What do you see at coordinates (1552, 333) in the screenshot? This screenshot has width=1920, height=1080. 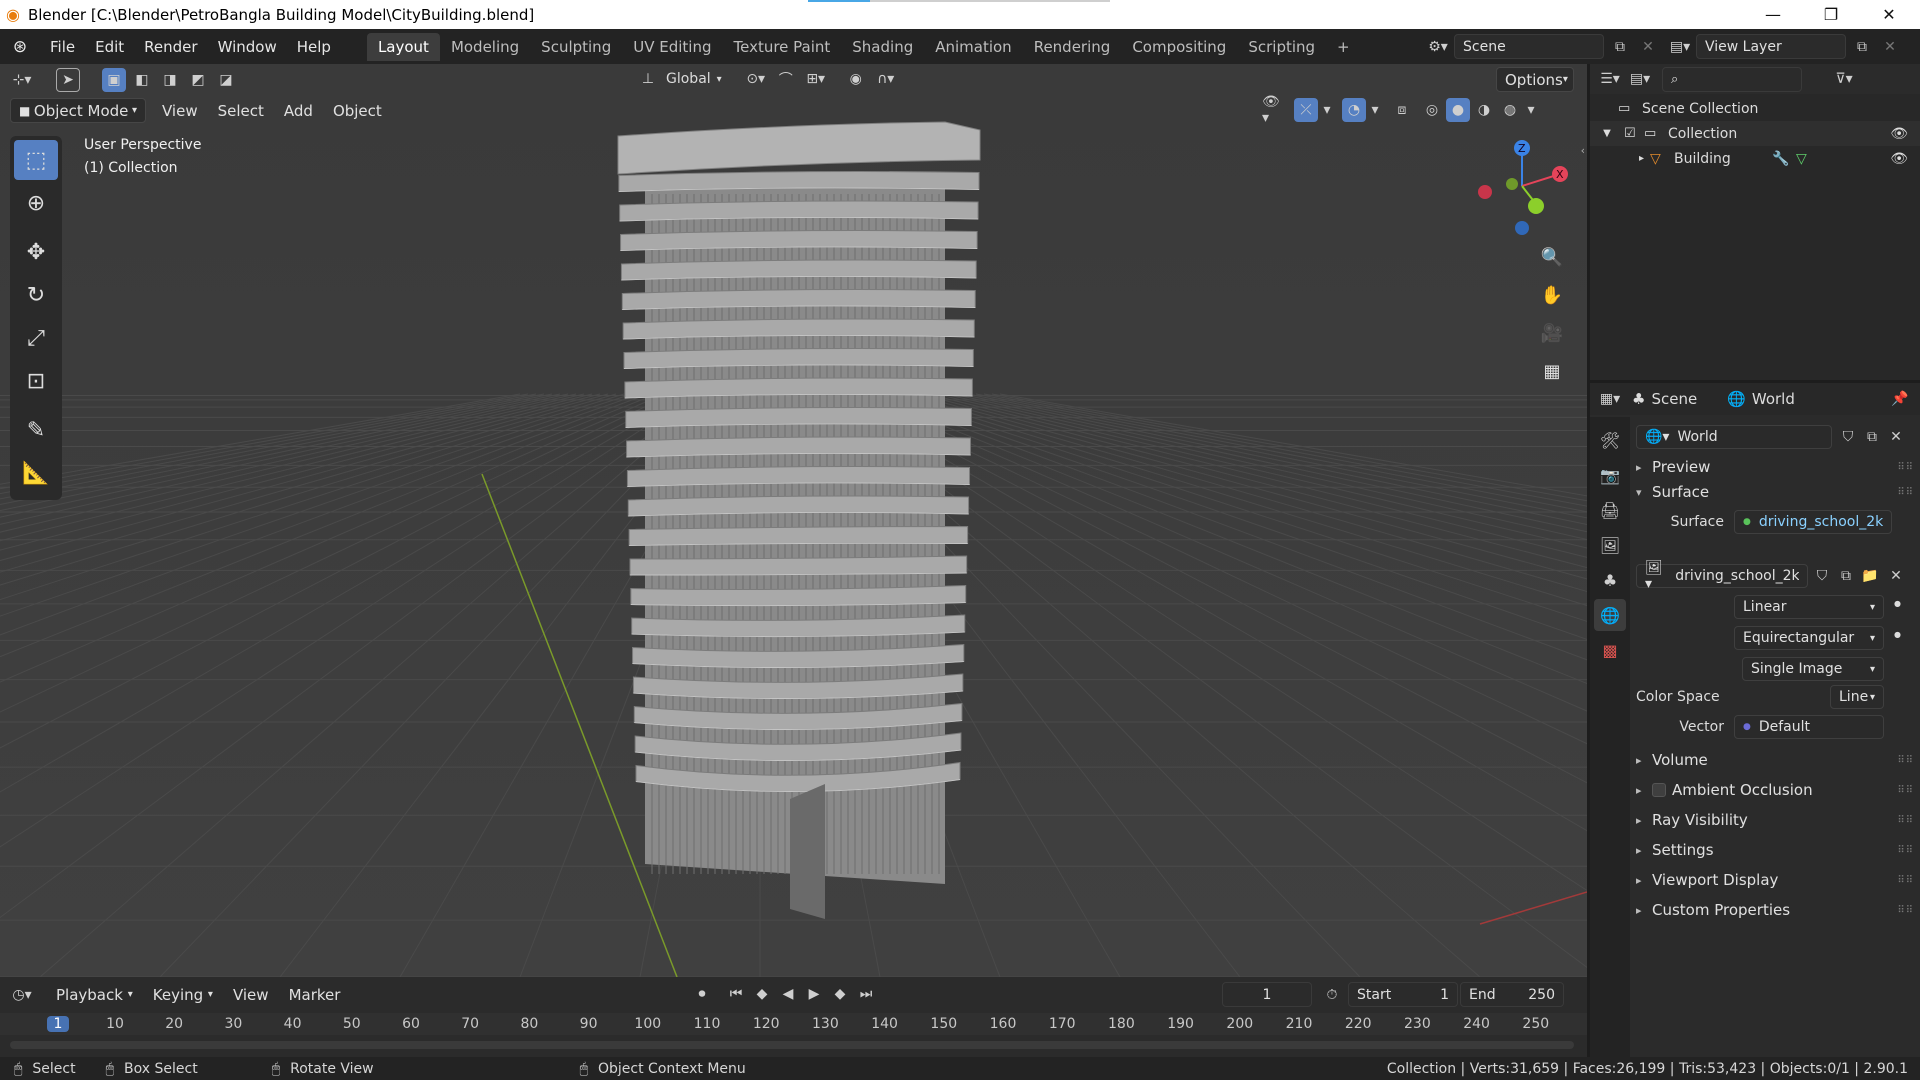 I see `camera-view-icon: 🎥` at bounding box center [1552, 333].